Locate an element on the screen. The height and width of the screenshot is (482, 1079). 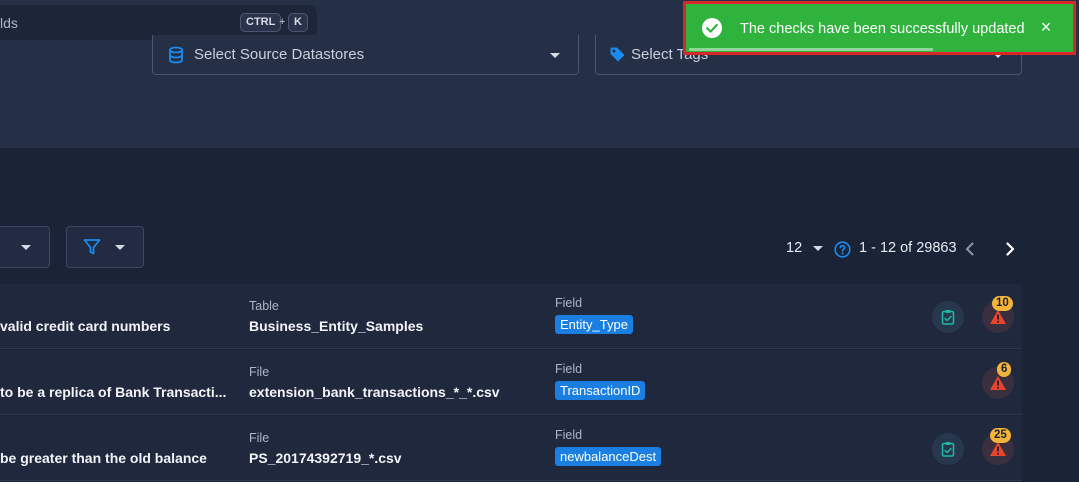
filter-icon is located at coordinates (92, 249).